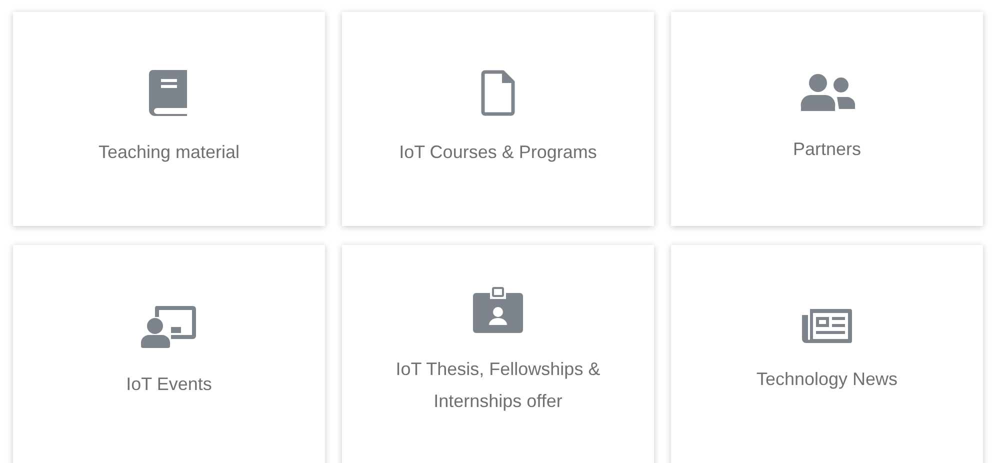 This screenshot has height=463, width=997. I want to click on tile-card: Teaching material, so click(169, 119).